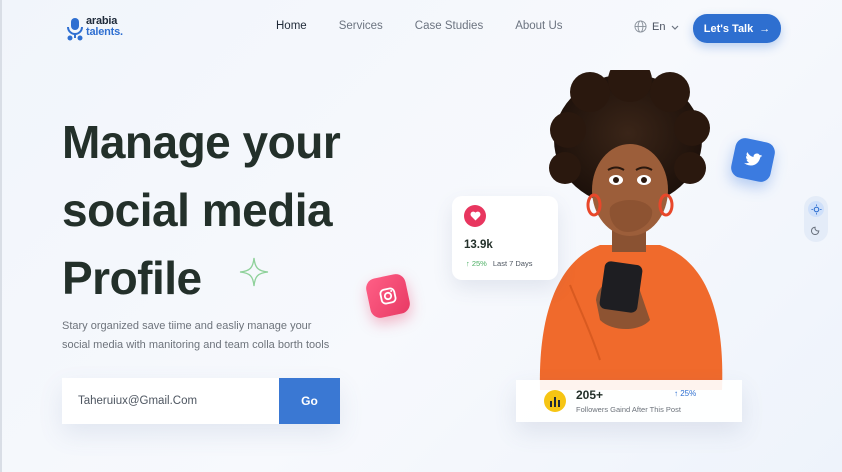  What do you see at coordinates (197, 210) in the screenshot?
I see `headline-line-2: social media` at bounding box center [197, 210].